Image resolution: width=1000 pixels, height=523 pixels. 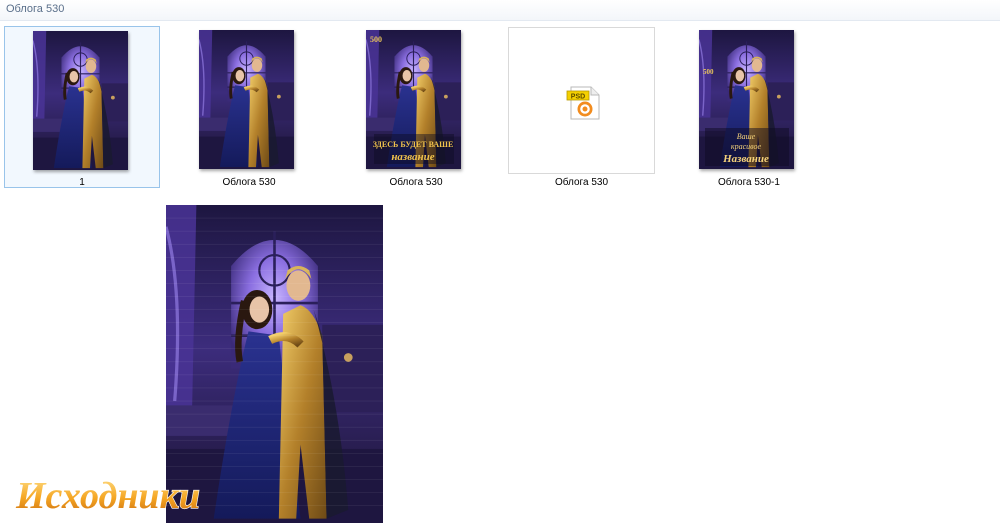 What do you see at coordinates (82, 182) in the screenshot?
I see `file-name-label: 1` at bounding box center [82, 182].